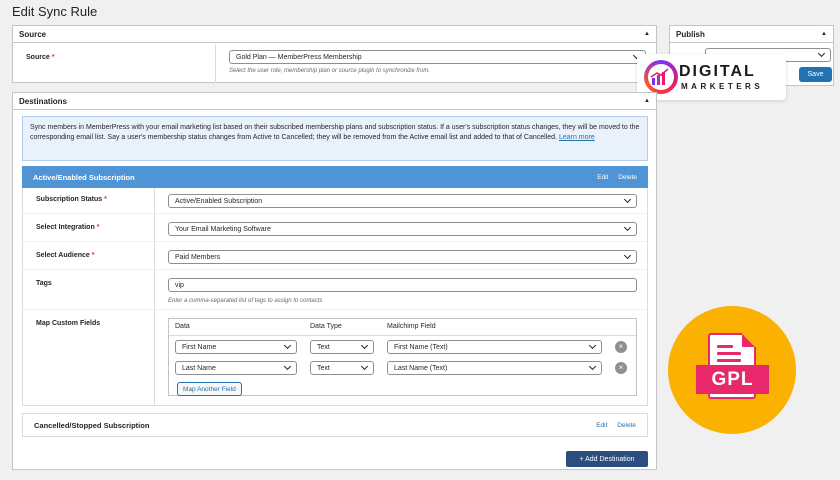  What do you see at coordinates (494, 368) in the screenshot?
I see `mailchimp-field-select: Last Name (Text)` at bounding box center [494, 368].